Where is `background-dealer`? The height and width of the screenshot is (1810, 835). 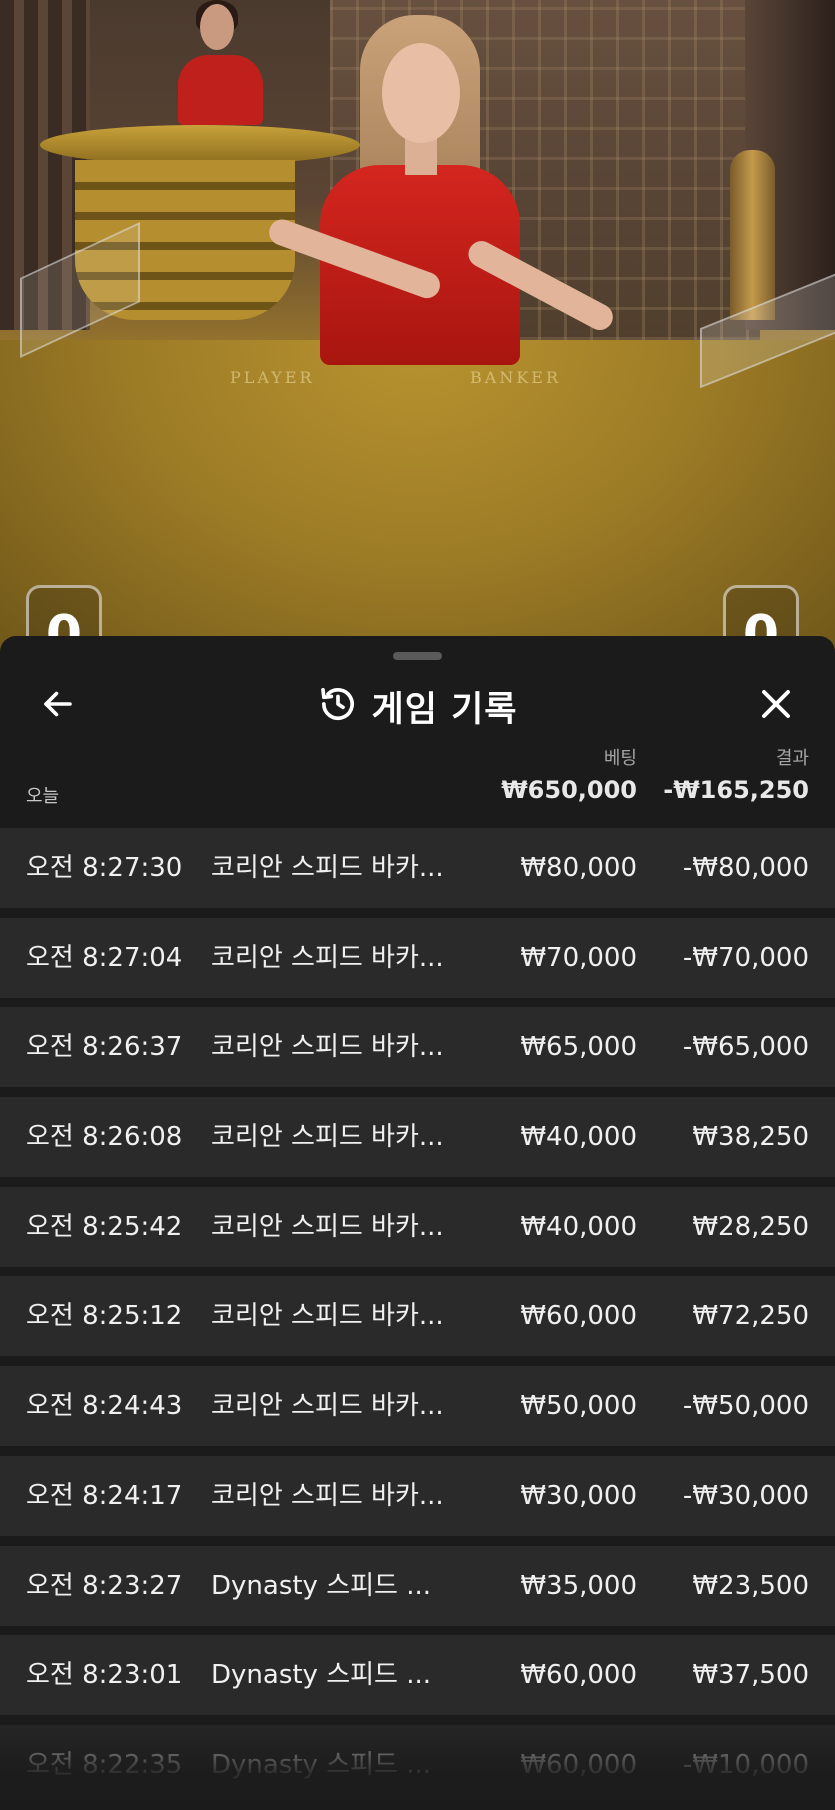
background-dealer is located at coordinates (220, 62).